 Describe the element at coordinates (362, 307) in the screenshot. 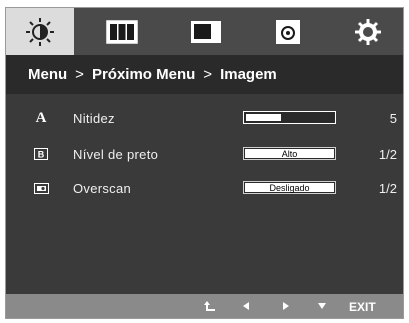

I see `exit-button: EXIT` at that location.